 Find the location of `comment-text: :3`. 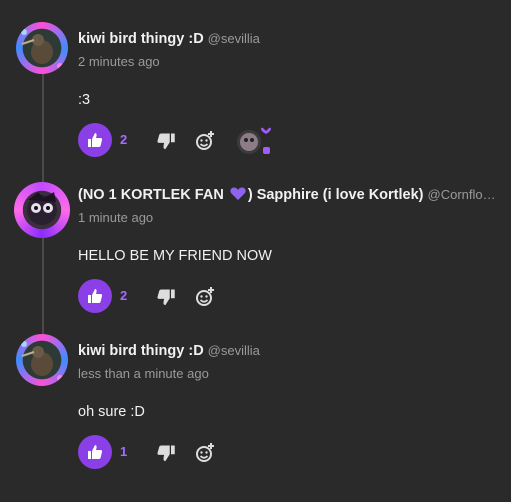

comment-text: :3 is located at coordinates (84, 100).